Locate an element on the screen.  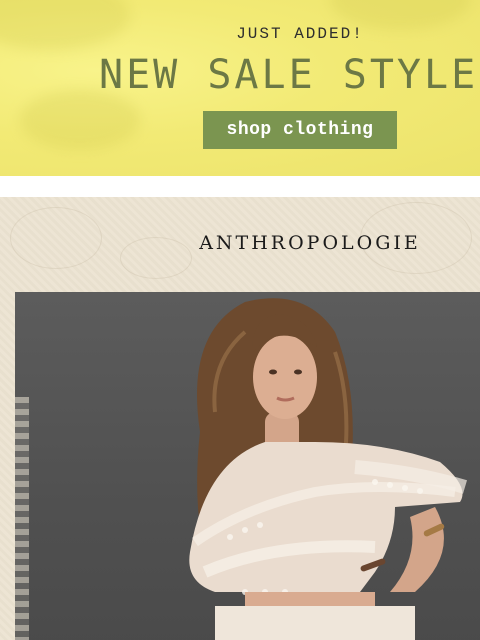
leaf-shadow is located at coordinates (80, 120).